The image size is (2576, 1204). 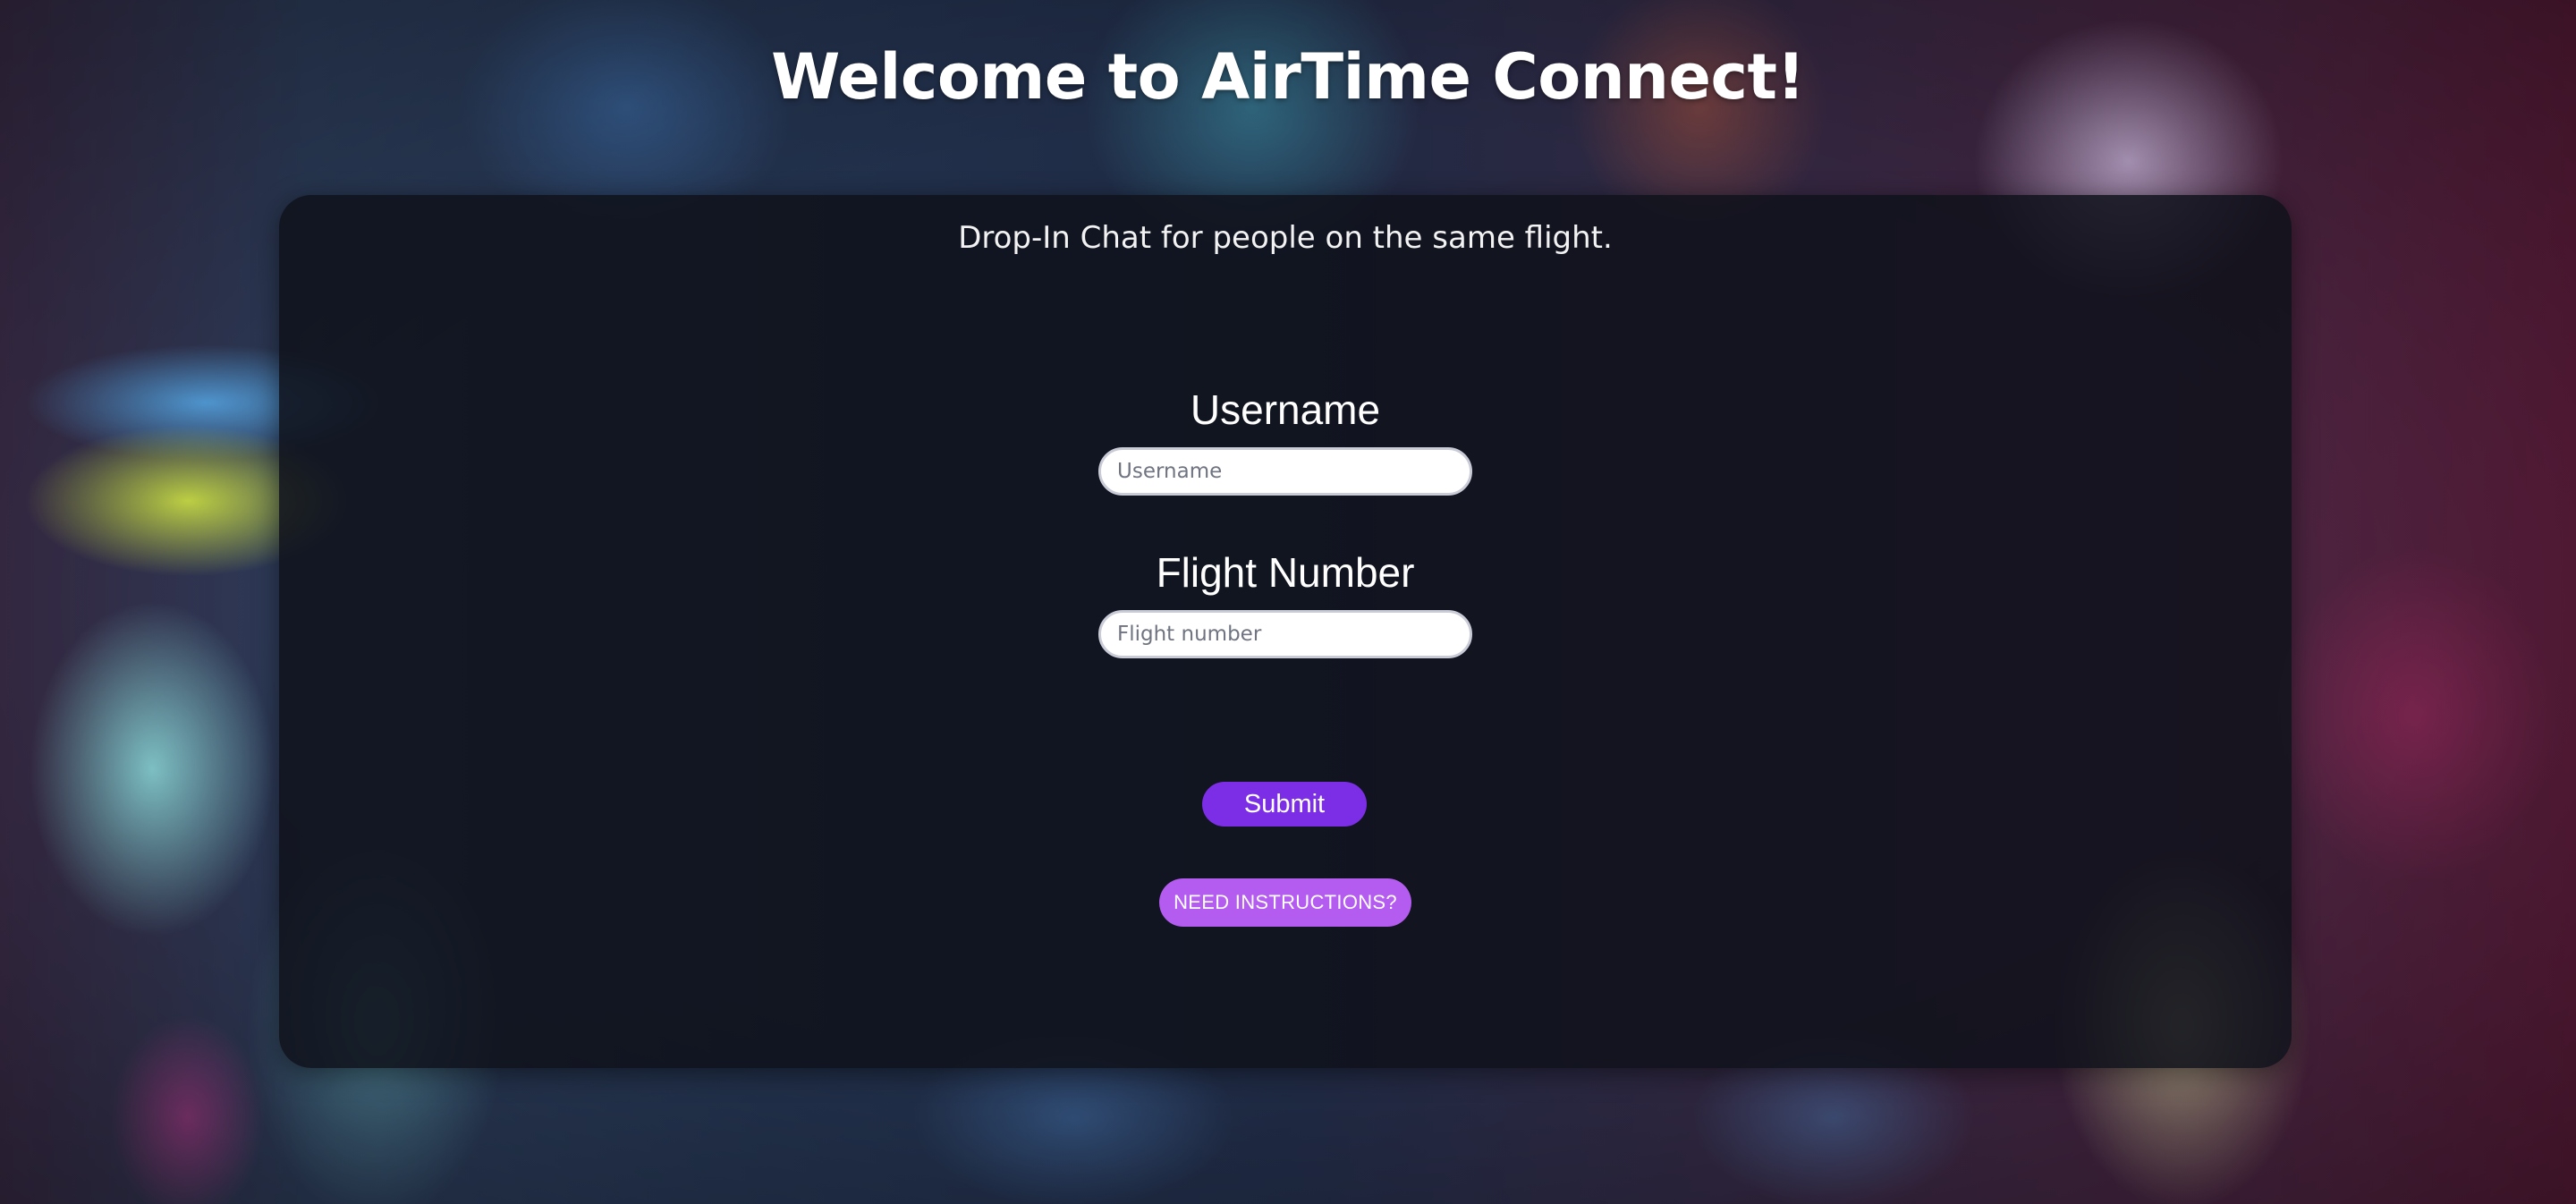 I want to click on submit-button: Submit, so click(x=1284, y=805).